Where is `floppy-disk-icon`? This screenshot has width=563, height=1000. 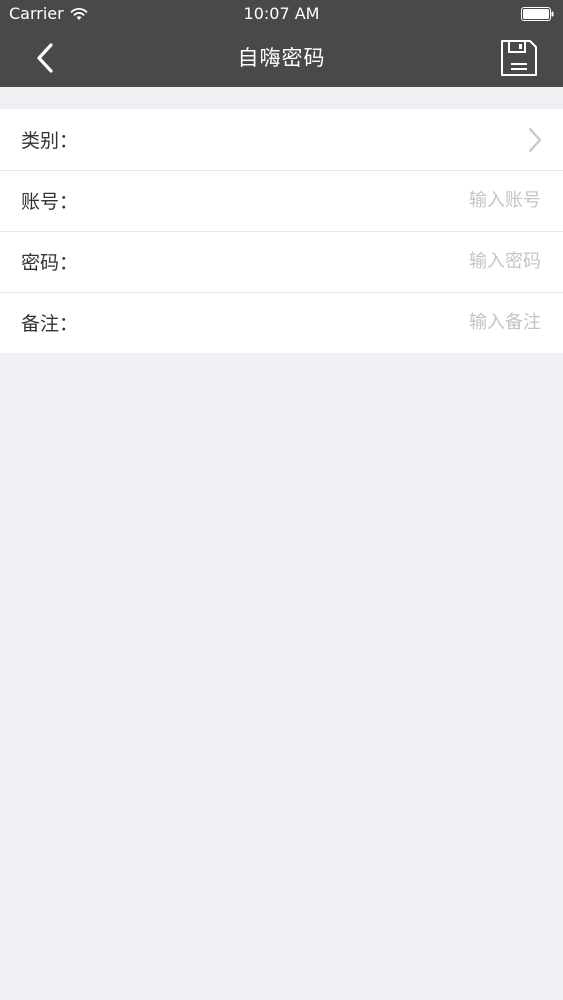
floppy-disk-icon is located at coordinates (519, 58).